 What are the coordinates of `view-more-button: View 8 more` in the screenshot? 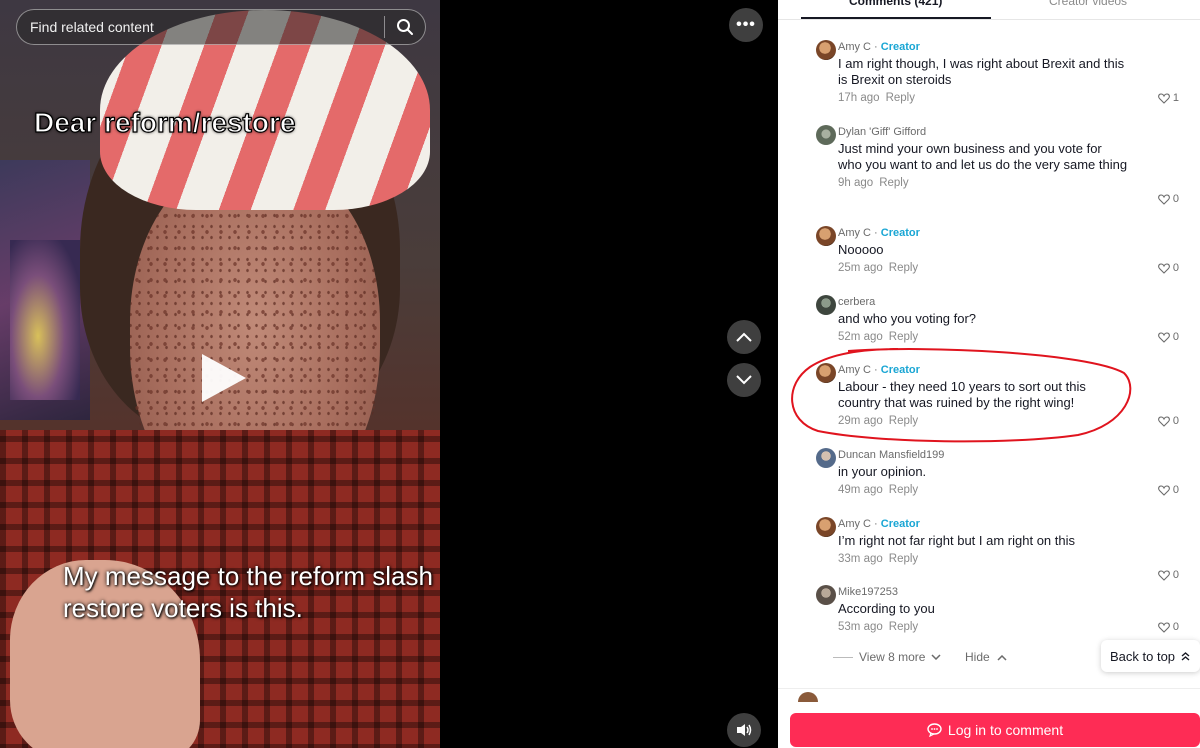 It's located at (887, 657).